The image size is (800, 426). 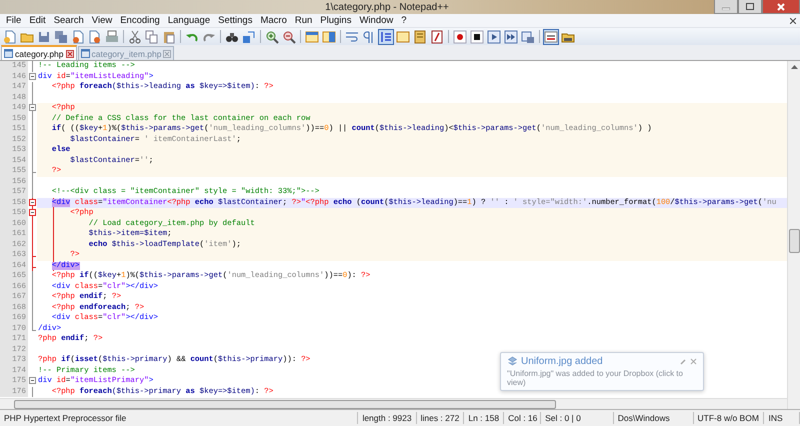 What do you see at coordinates (61, 37) in the screenshot?
I see `save-all-icon` at bounding box center [61, 37].